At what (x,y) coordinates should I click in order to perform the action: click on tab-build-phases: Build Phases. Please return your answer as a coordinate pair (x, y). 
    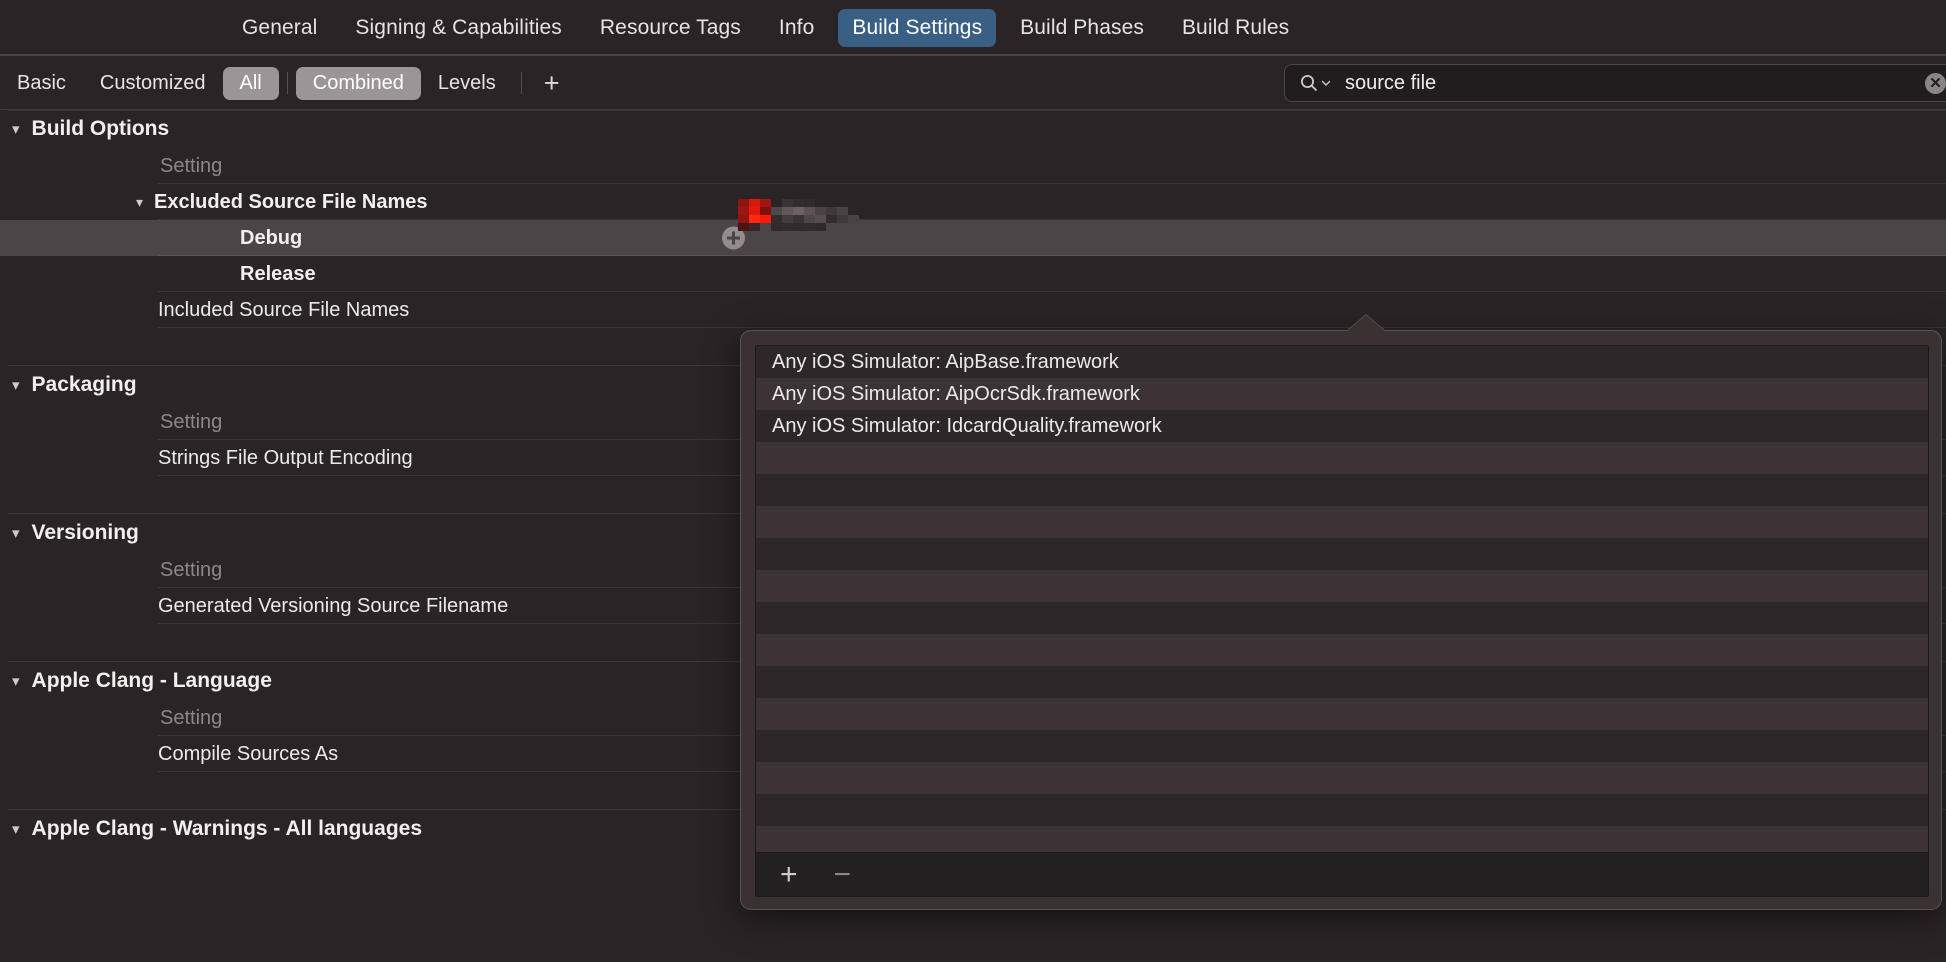
    Looking at the image, I should click on (1082, 28).